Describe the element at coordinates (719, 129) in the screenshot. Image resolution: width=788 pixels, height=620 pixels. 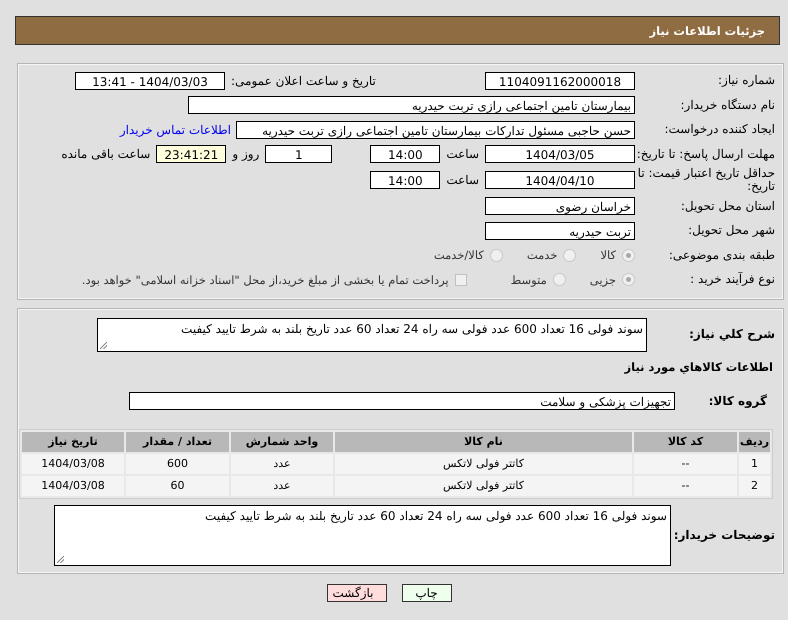
I see `field-label: ایجاد کننده درخواست:` at that location.